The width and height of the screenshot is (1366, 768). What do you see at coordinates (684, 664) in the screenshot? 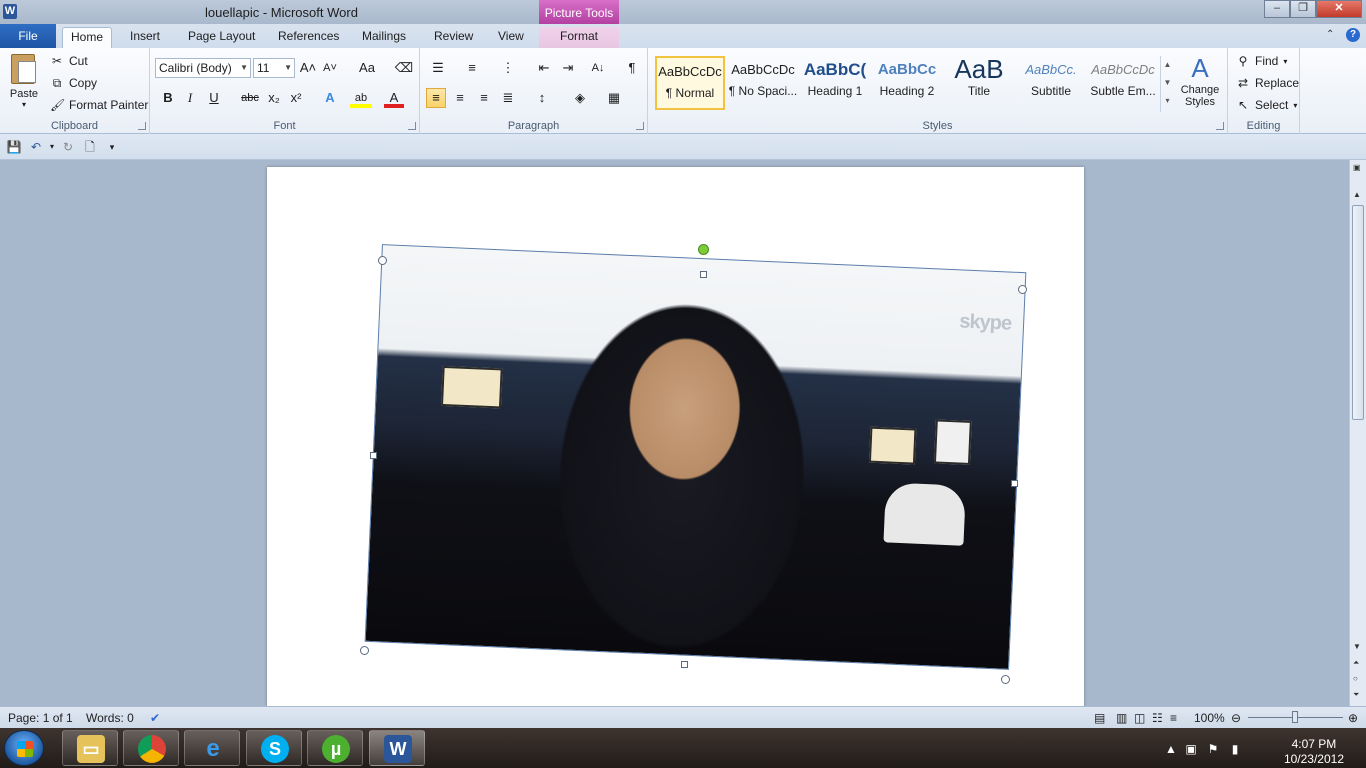
I see `resize-handle-bottom` at bounding box center [684, 664].